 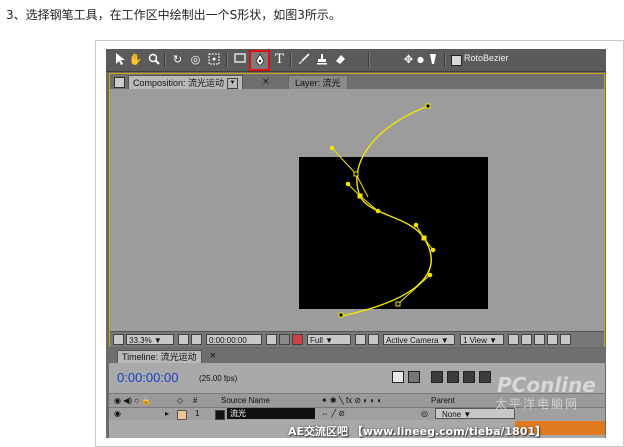 I want to click on current-time-field: 0:00:00:00, so click(x=234, y=339).